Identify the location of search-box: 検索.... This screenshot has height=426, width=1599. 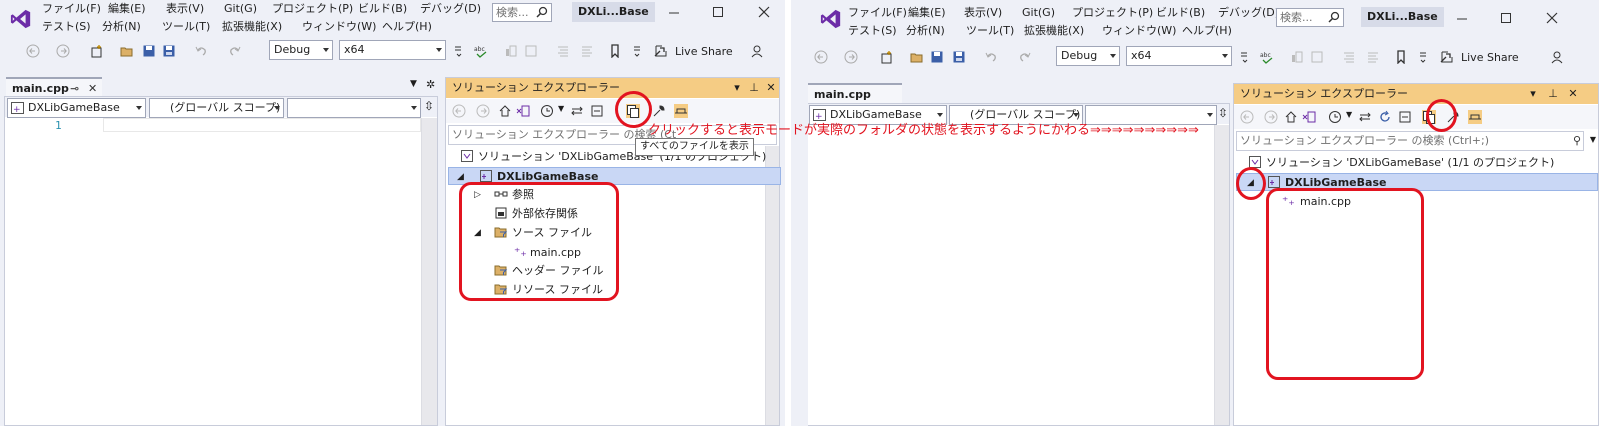
(1310, 17).